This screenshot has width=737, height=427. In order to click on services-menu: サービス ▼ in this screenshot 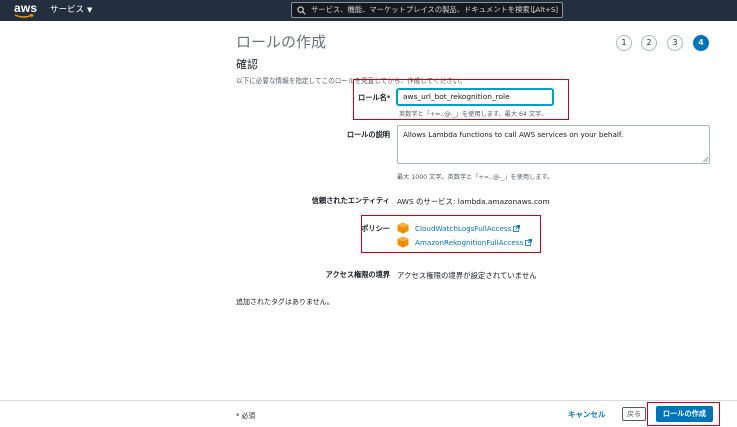, I will do `click(71, 10)`.